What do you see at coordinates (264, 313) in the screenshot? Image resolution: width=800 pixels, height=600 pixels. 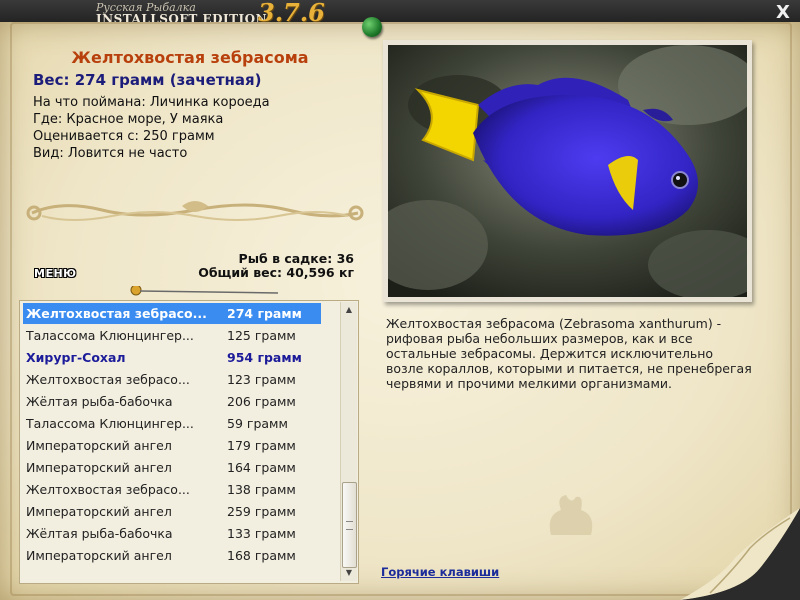 I see `catch-fish-weight: 274 грамм` at bounding box center [264, 313].